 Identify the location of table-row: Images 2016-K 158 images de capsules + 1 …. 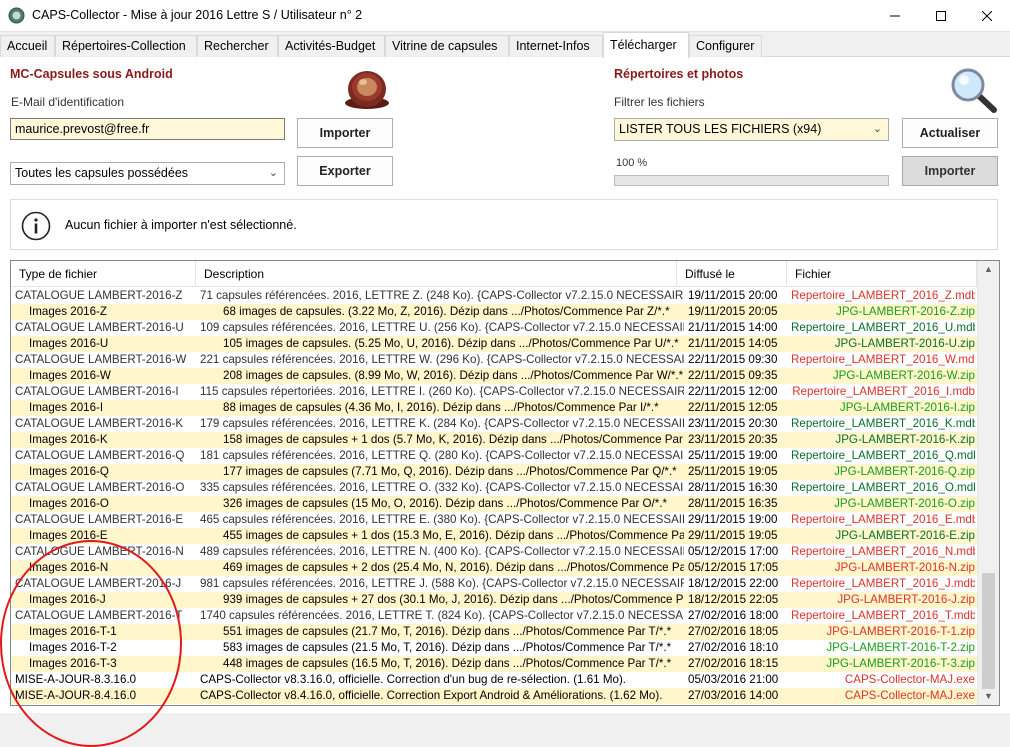
(494, 440).